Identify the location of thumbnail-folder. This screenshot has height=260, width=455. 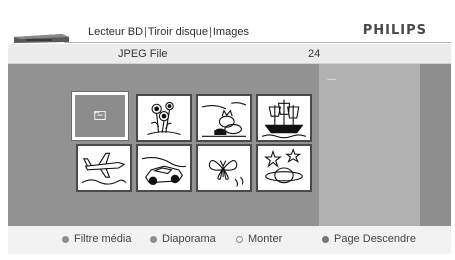
(100, 116).